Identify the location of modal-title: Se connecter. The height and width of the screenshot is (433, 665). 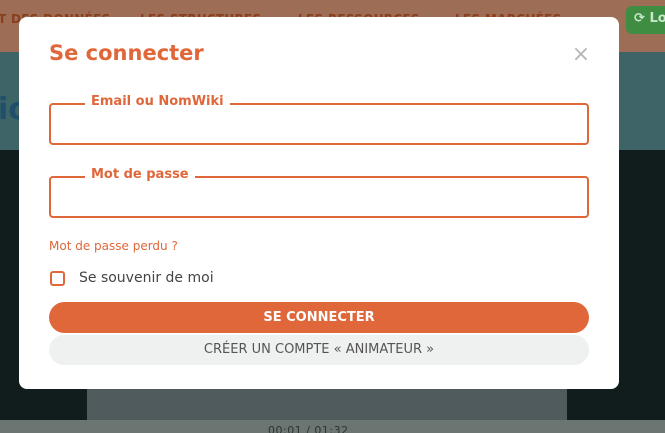
(126, 53).